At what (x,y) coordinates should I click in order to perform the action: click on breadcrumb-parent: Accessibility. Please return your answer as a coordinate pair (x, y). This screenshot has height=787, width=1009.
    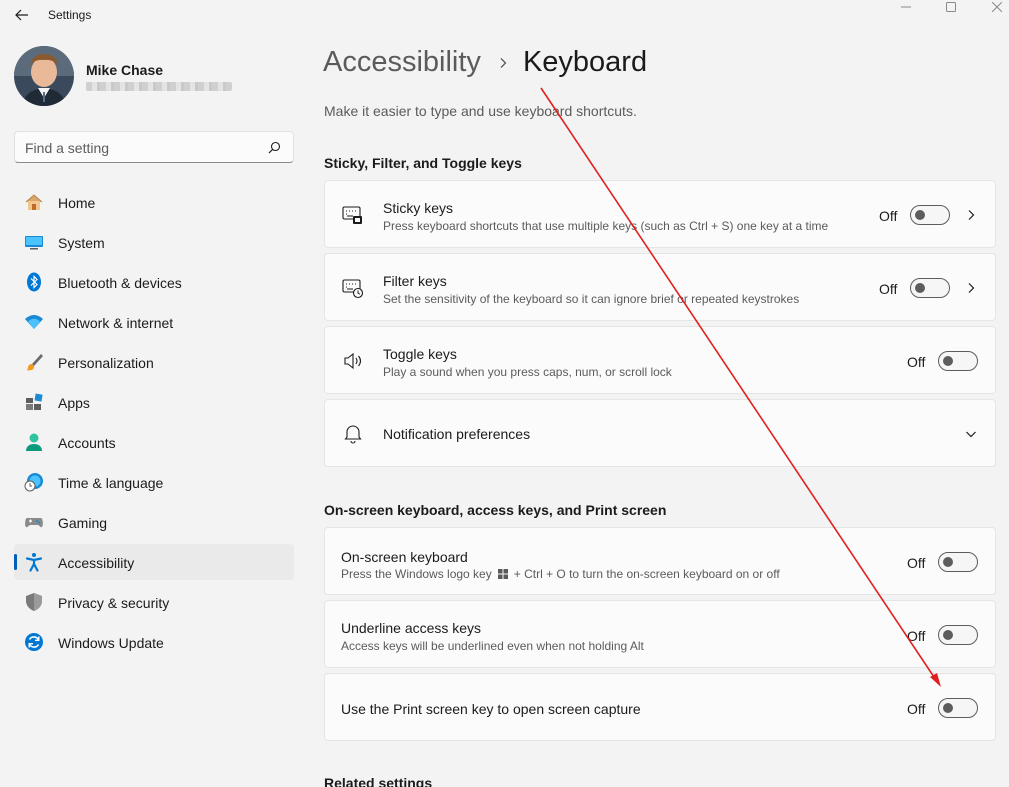
    Looking at the image, I should click on (402, 62).